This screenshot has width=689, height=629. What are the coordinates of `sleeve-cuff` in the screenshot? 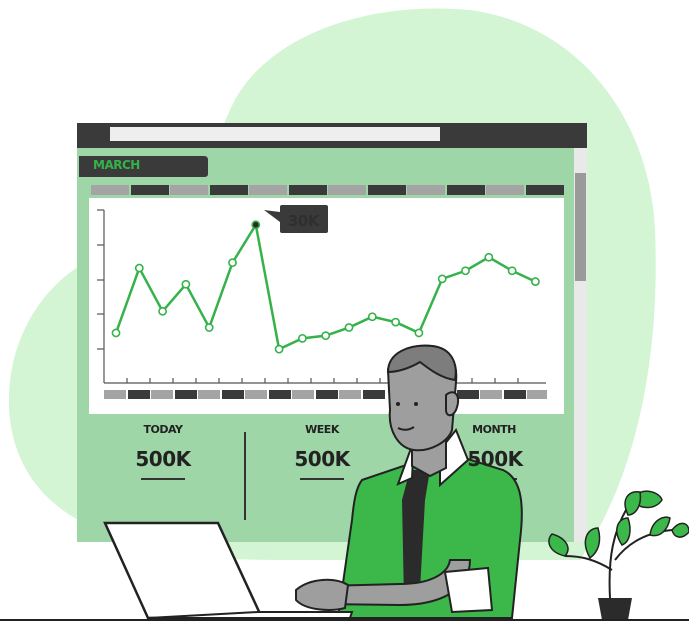 It's located at (468, 590).